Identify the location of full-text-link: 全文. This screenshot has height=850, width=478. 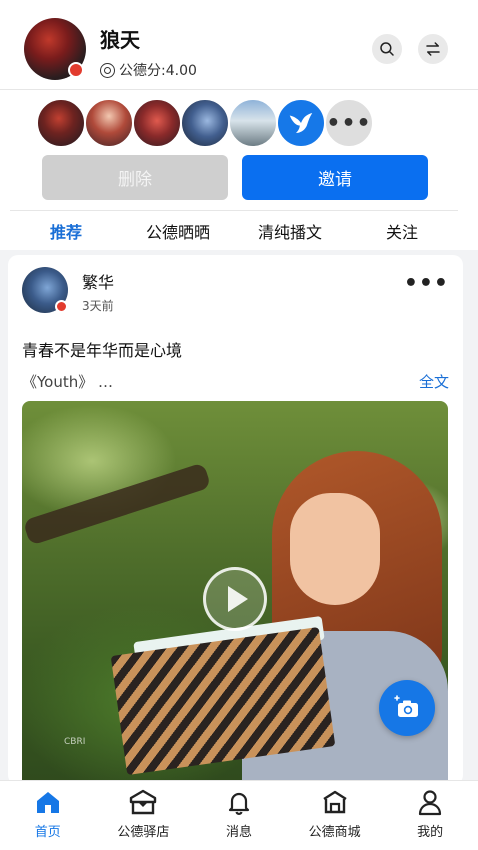
(434, 381).